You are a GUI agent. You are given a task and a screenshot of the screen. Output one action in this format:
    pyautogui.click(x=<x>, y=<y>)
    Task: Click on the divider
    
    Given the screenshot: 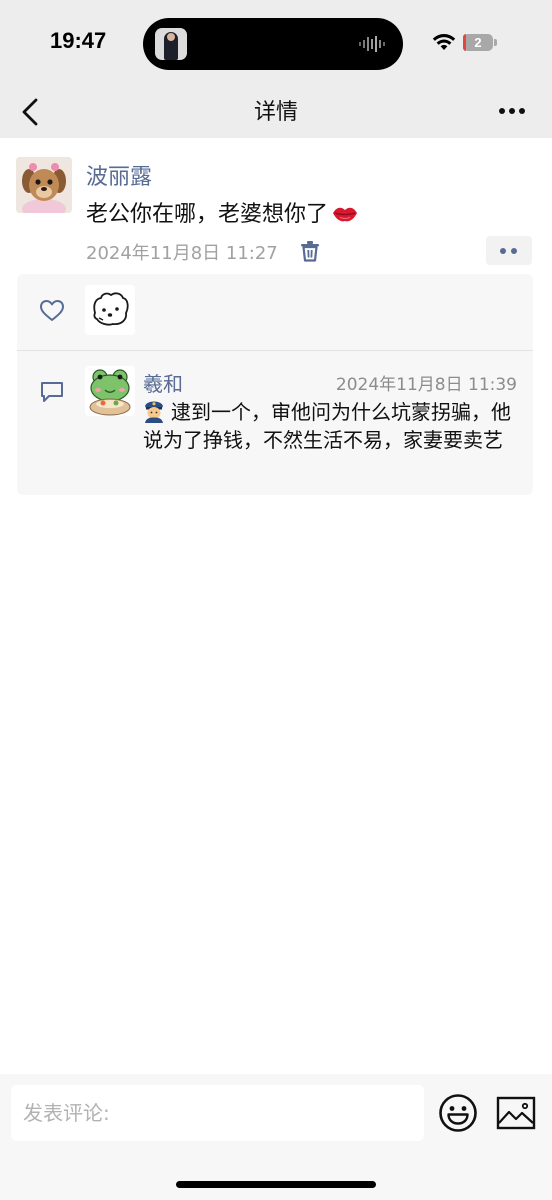 What is the action you would take?
    pyautogui.click(x=275, y=350)
    